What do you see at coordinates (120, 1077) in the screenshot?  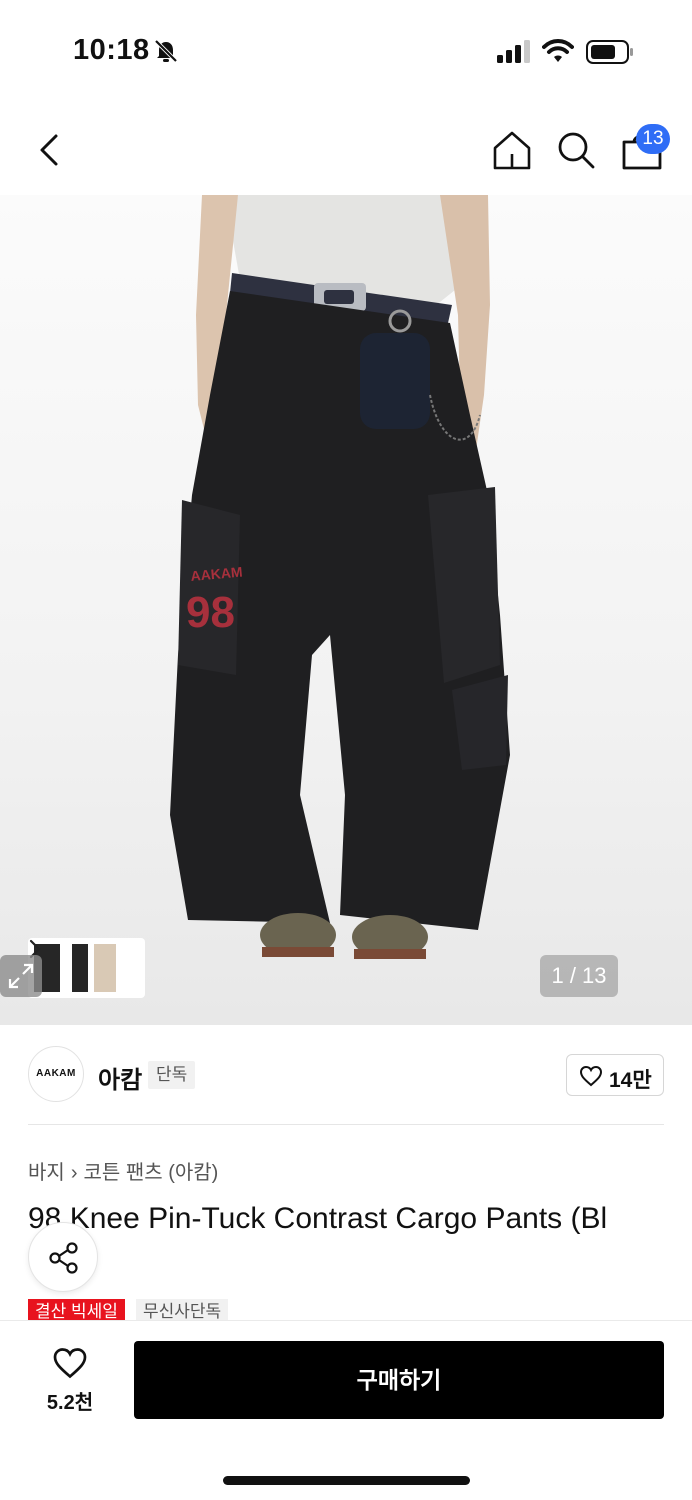 I see `brand-name: 아캄` at bounding box center [120, 1077].